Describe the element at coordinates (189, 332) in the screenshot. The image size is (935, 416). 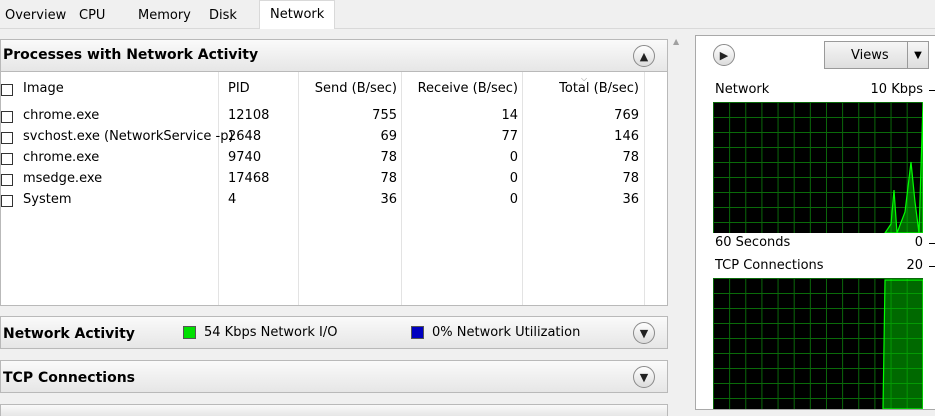
I see `network-io-legend-swatch` at that location.